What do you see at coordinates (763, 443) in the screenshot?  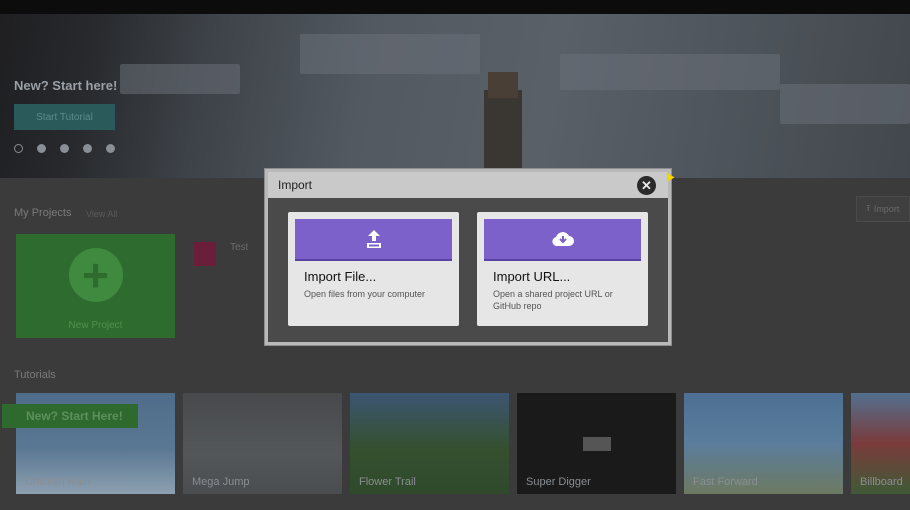 I see `tutorial-card: Fast Forward` at bounding box center [763, 443].